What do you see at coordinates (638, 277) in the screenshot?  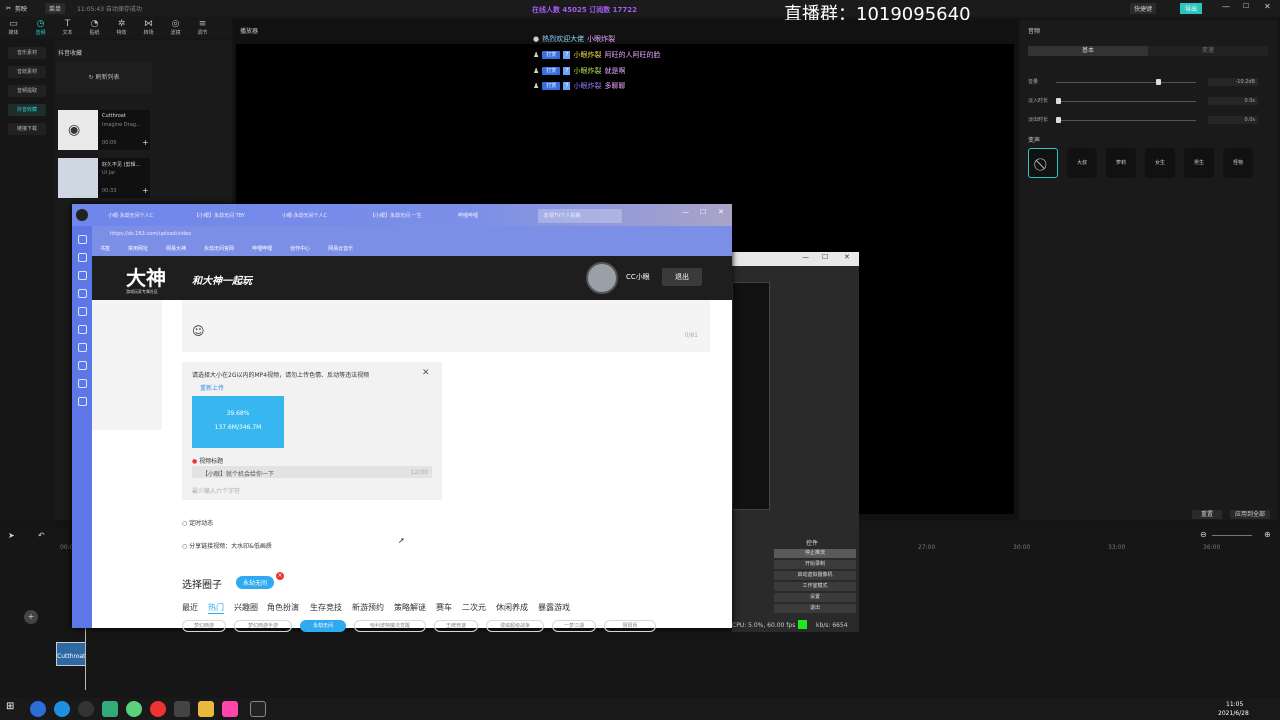 I see `username: CC小眼` at bounding box center [638, 277].